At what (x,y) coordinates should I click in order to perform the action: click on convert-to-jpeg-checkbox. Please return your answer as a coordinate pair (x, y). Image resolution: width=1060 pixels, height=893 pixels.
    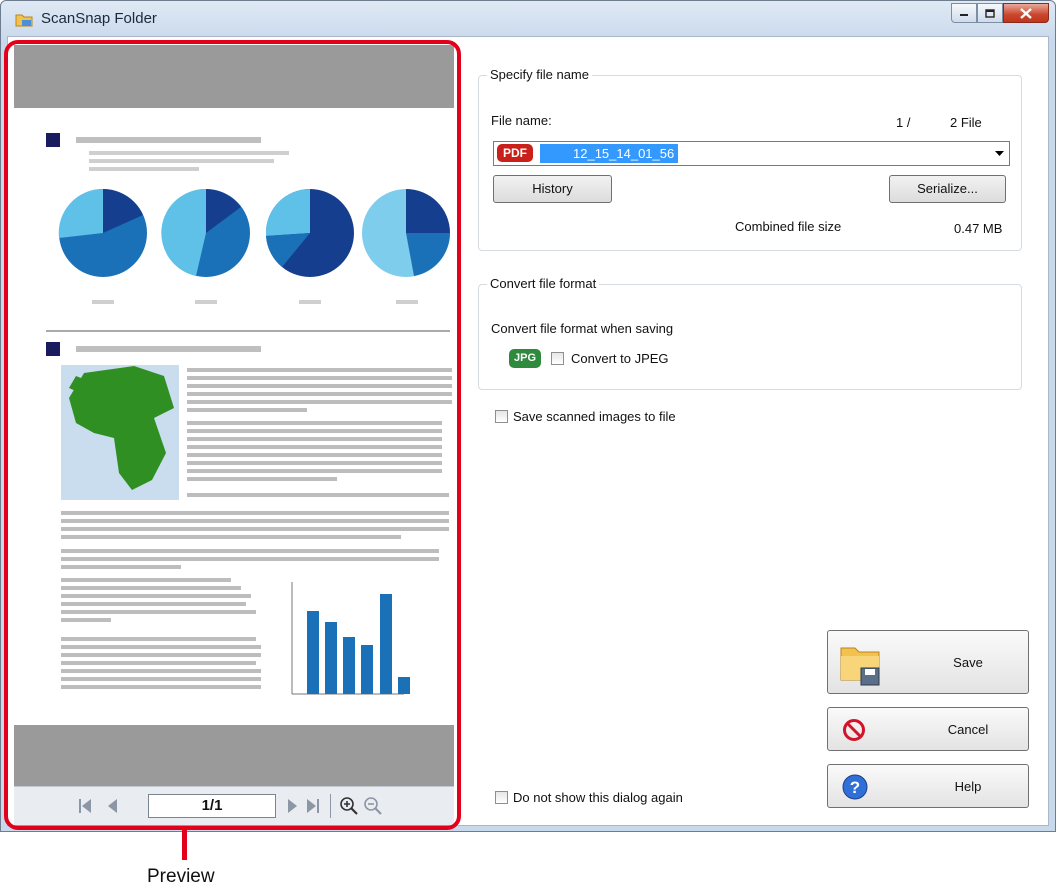
    Looking at the image, I should click on (557, 358).